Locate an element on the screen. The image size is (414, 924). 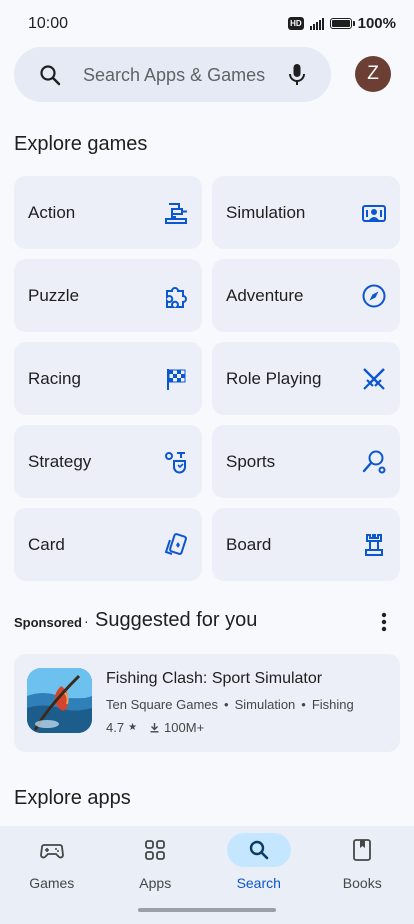
app-developer: Ten Square Games is located at coordinates (162, 704).